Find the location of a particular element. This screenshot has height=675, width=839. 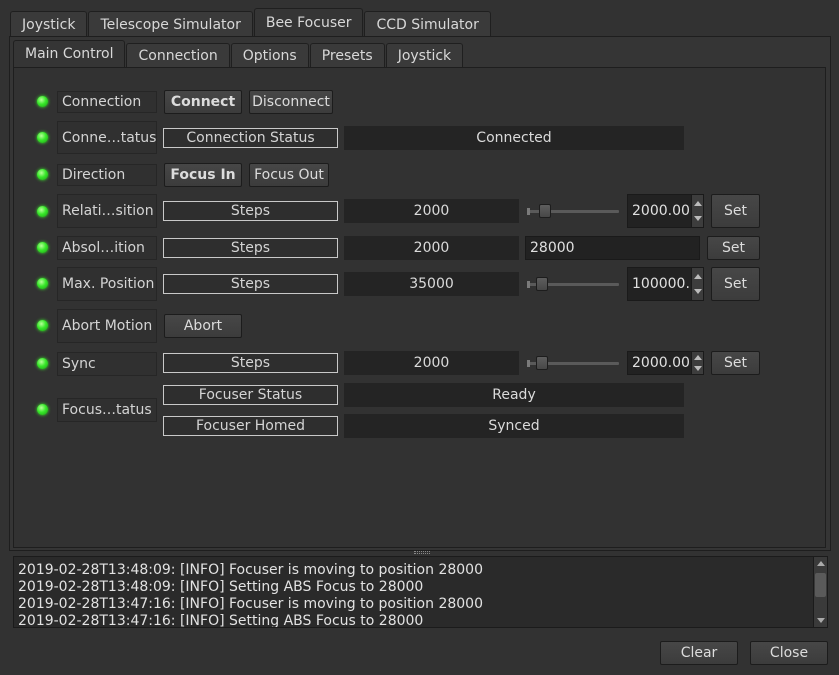

focus-in-button: Focus In is located at coordinates (203, 175).